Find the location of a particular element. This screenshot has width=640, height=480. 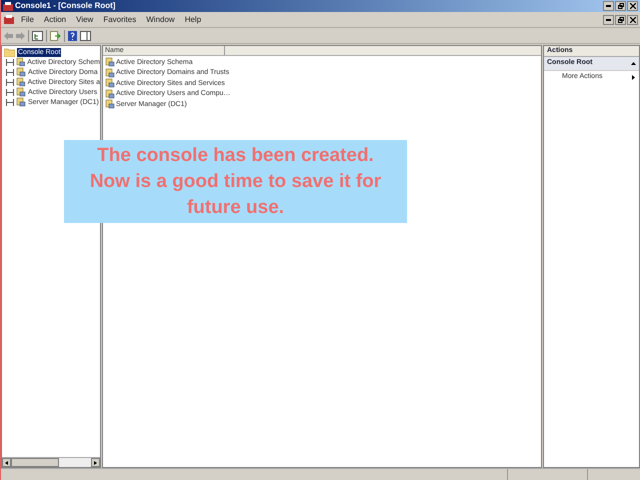

scroll-left-icon is located at coordinates (6, 462).